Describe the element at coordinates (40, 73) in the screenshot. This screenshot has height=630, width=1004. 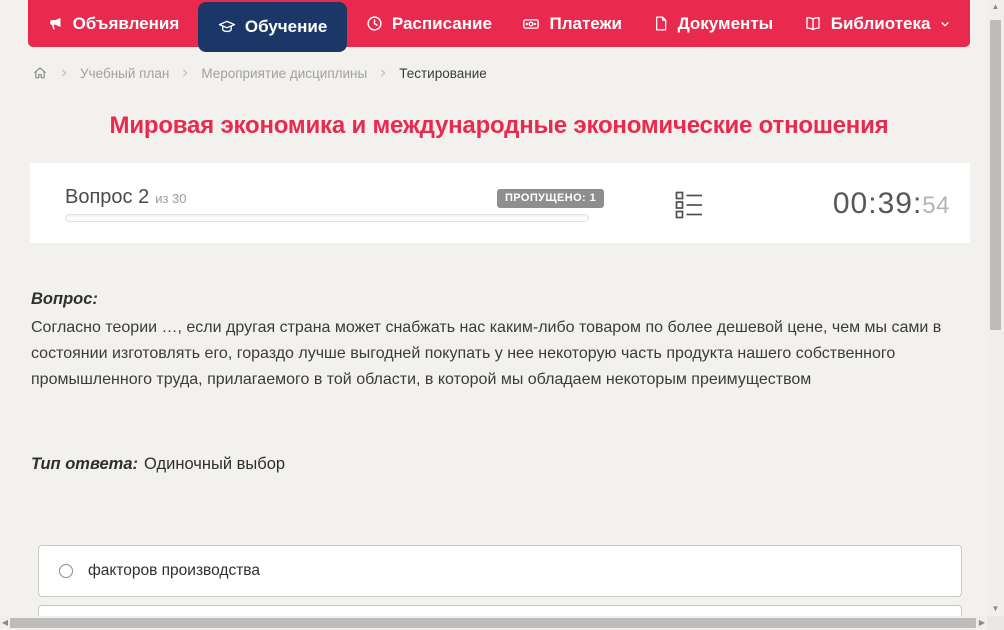
I see `home-icon` at that location.